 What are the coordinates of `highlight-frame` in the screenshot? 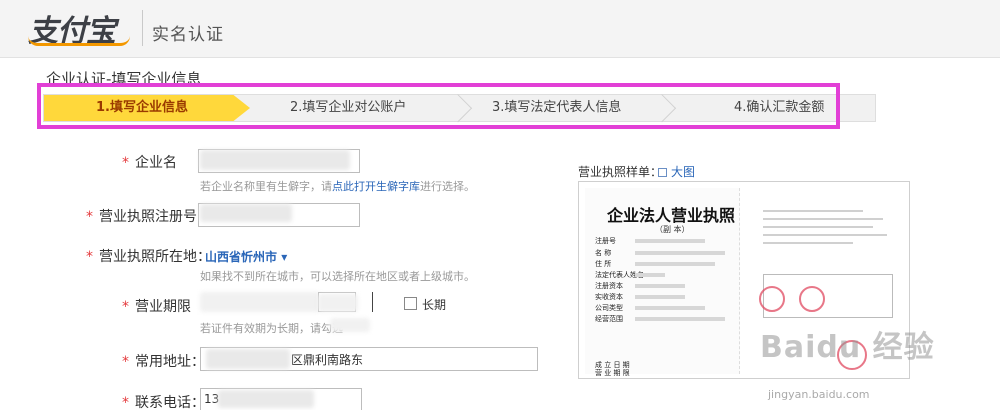 It's located at (438, 106).